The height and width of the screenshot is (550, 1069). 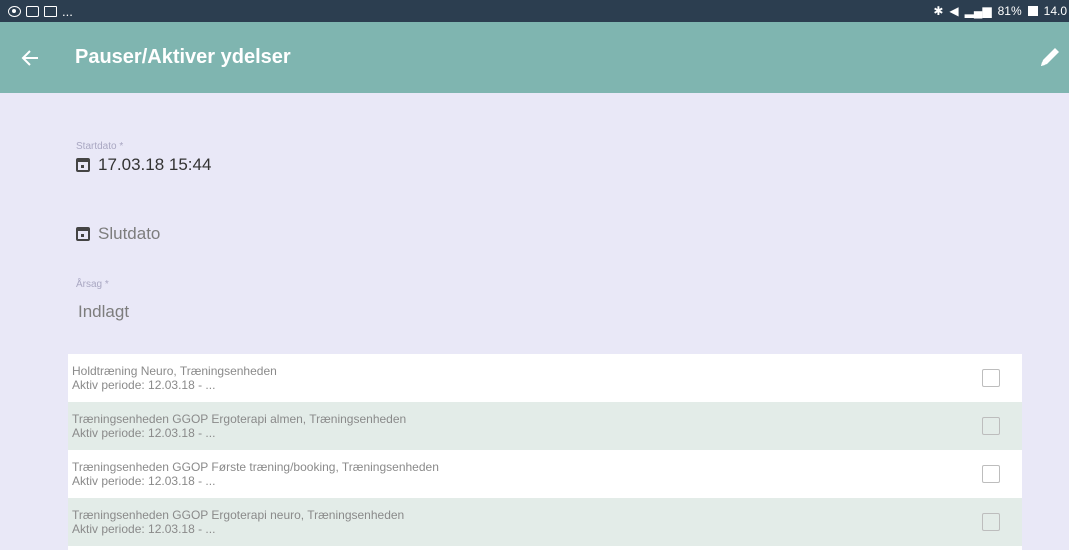 I want to click on app-bar: Pauser/Aktiver ydelser, so click(x=534, y=57).